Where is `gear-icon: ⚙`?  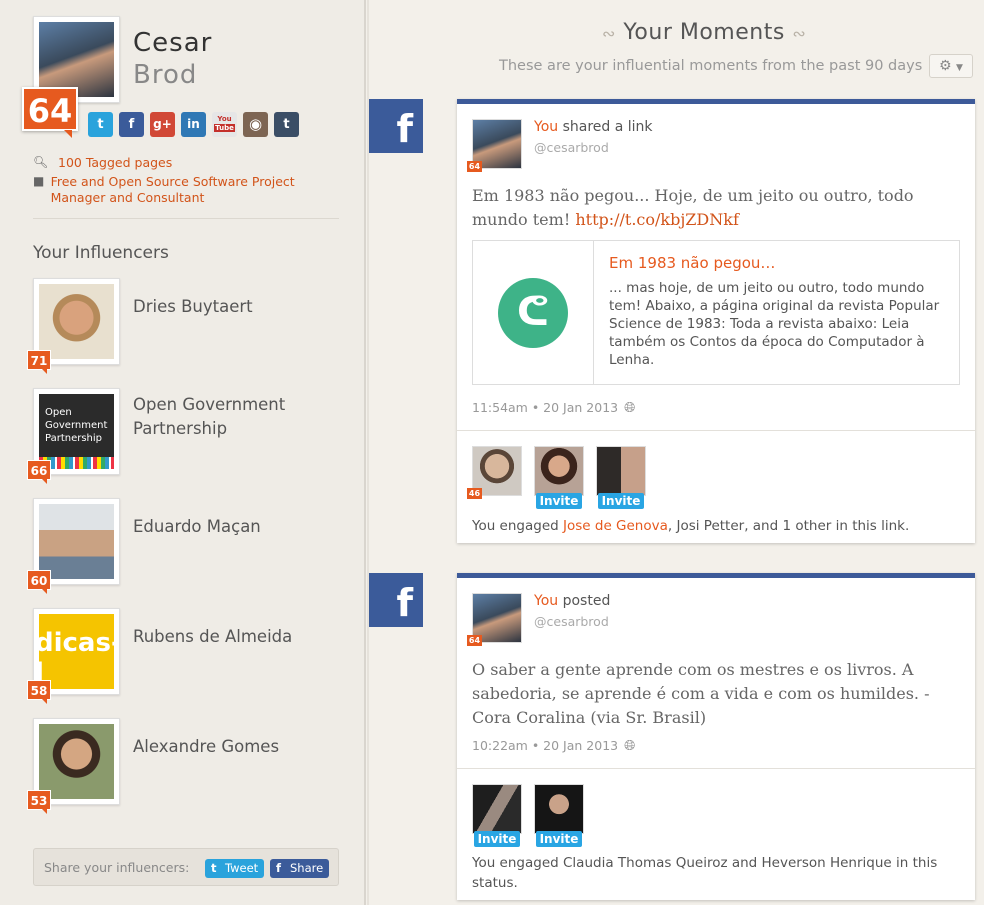 gear-icon: ⚙ is located at coordinates (945, 66).